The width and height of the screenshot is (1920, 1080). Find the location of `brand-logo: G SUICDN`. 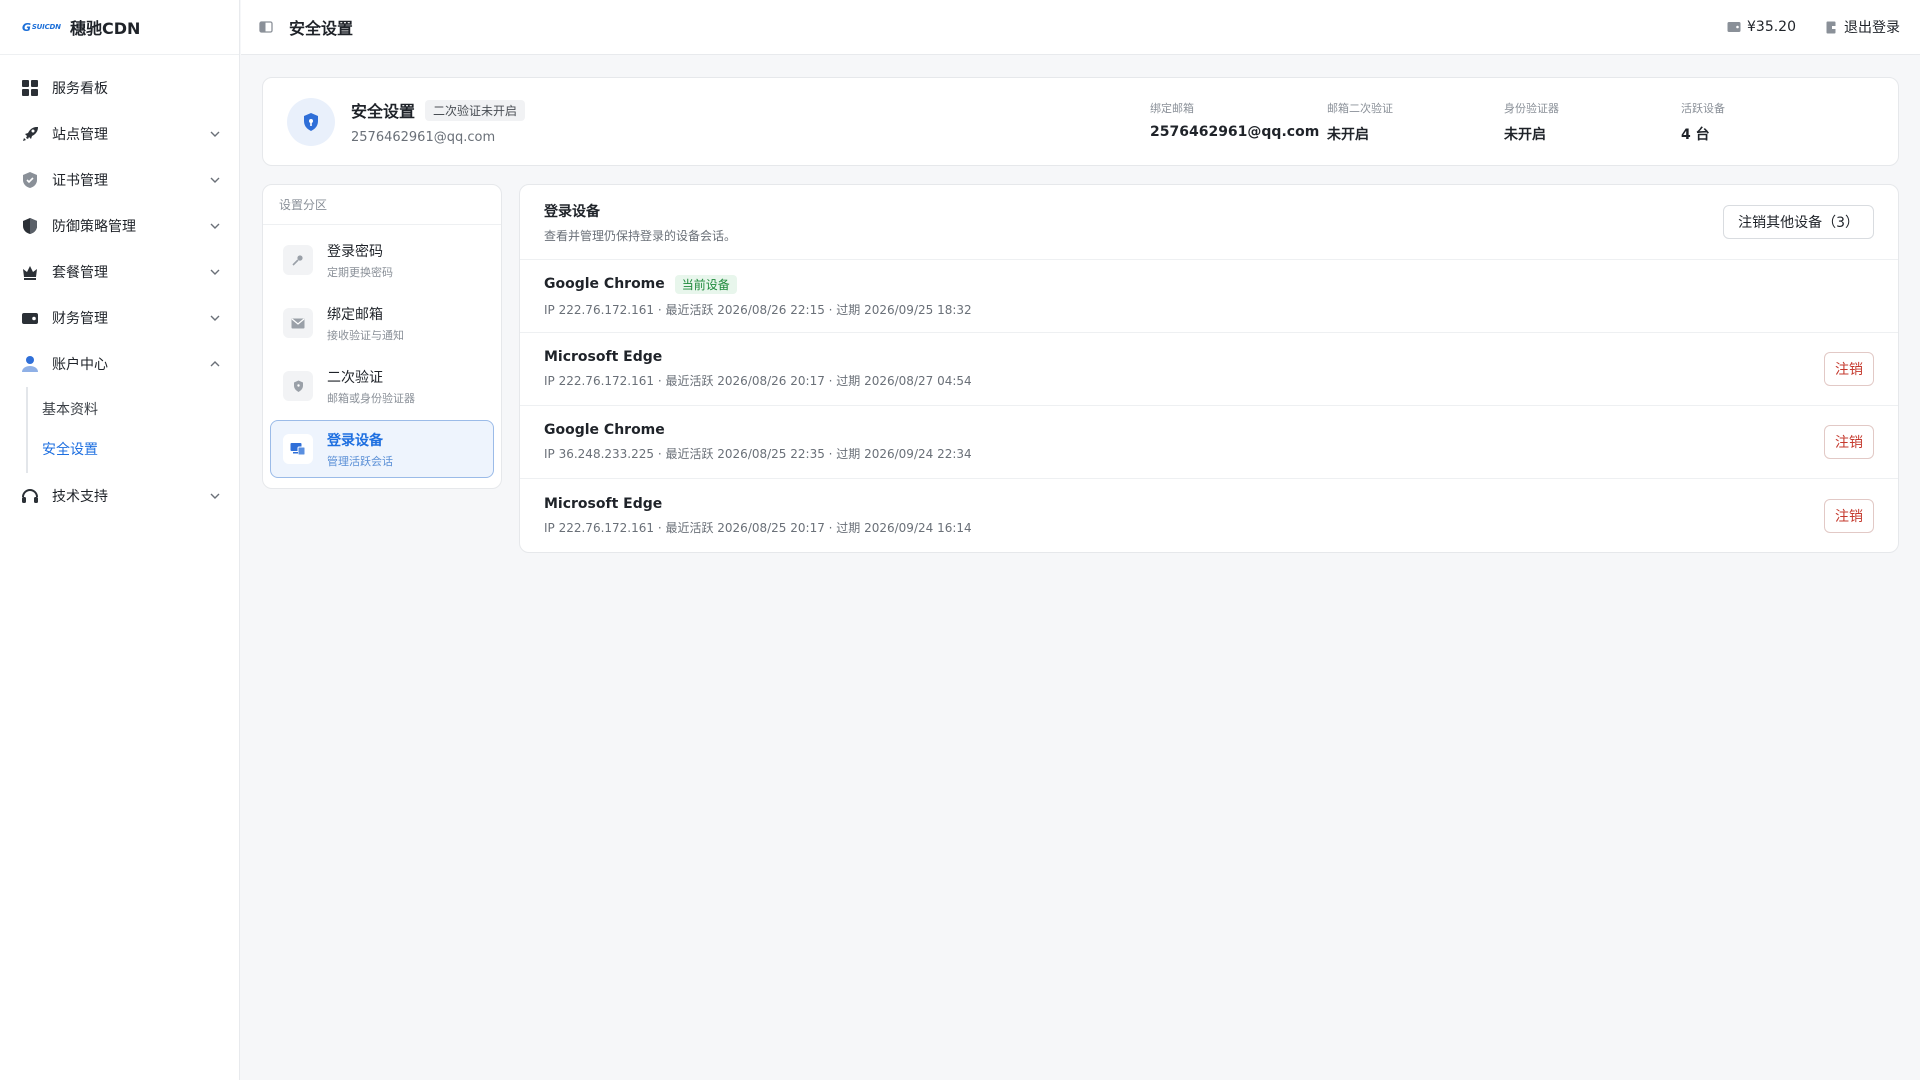

brand-logo: G SUICDN is located at coordinates (41, 27).